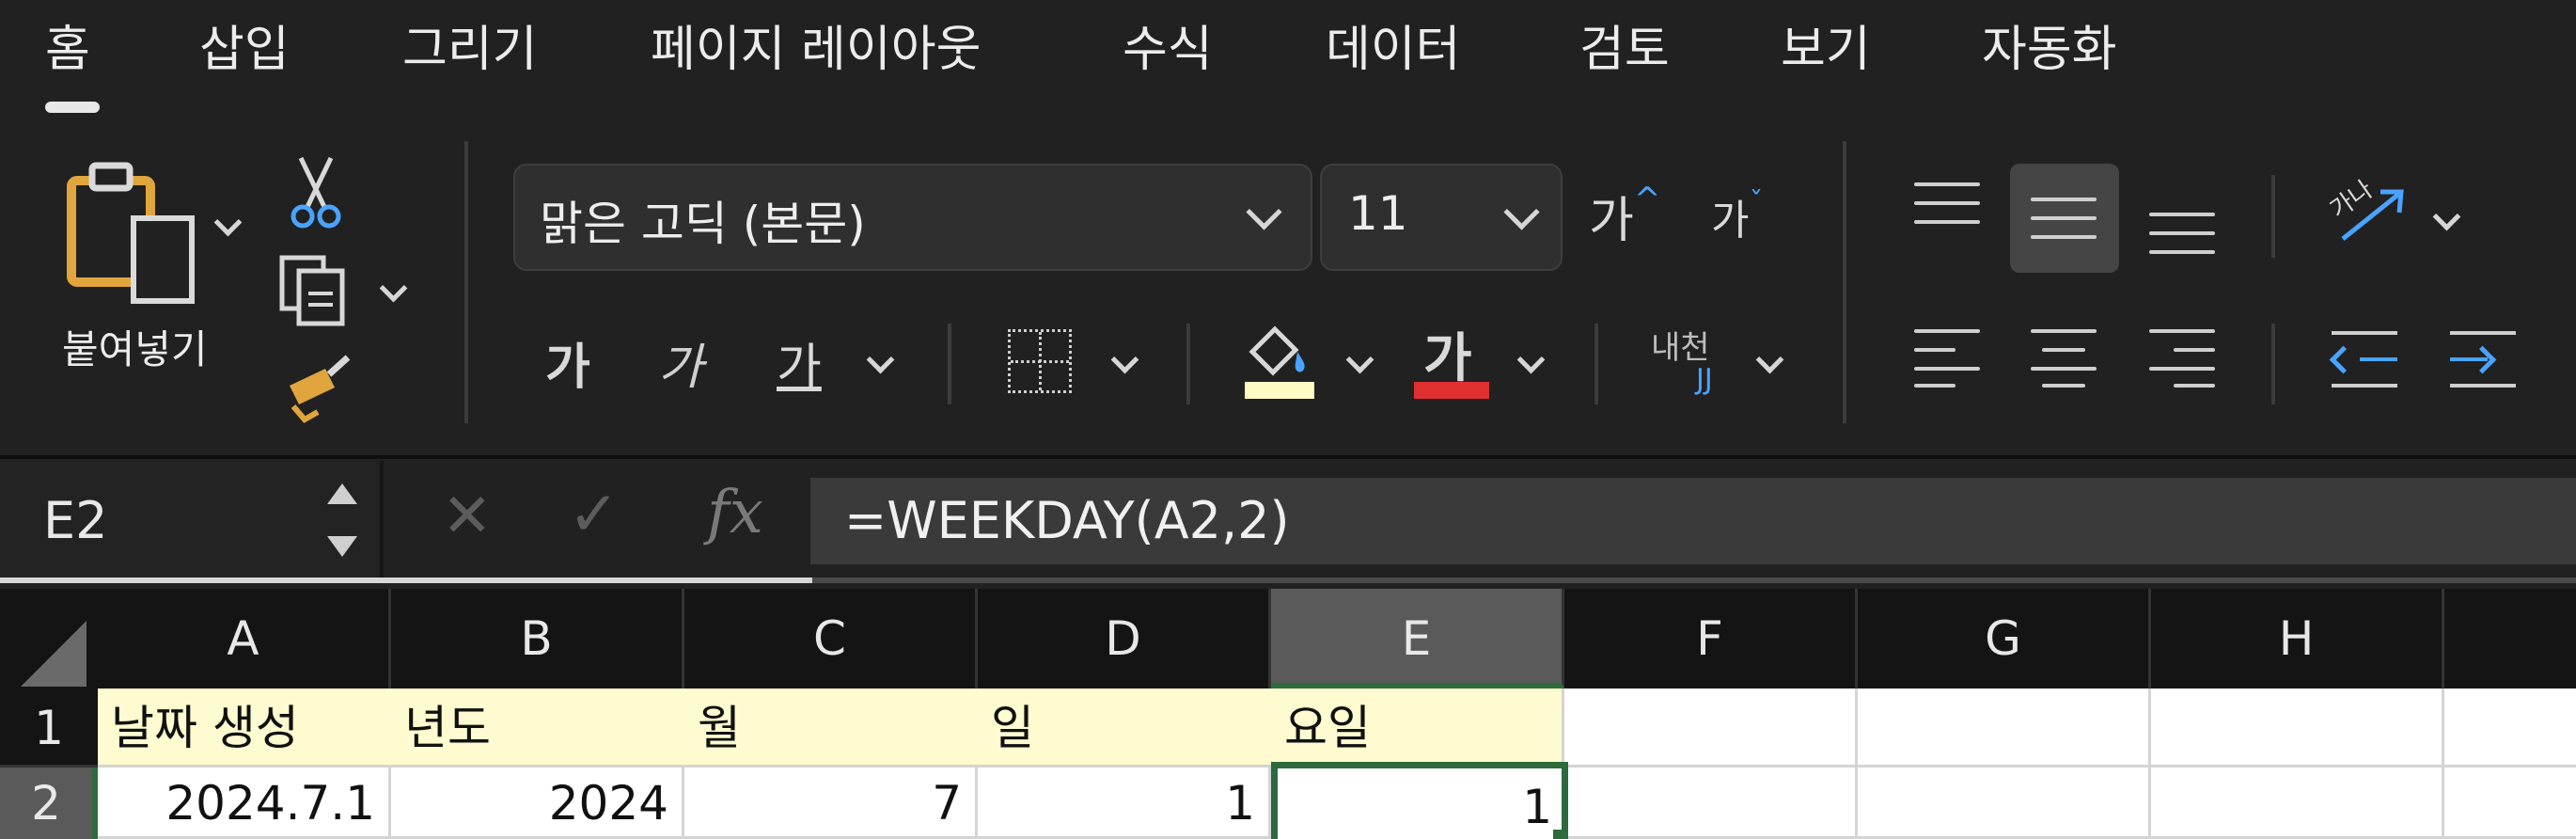 The height and width of the screenshot is (839, 2576). I want to click on font-name-dropdown: 맑은 고딕 (본문), so click(913, 217).